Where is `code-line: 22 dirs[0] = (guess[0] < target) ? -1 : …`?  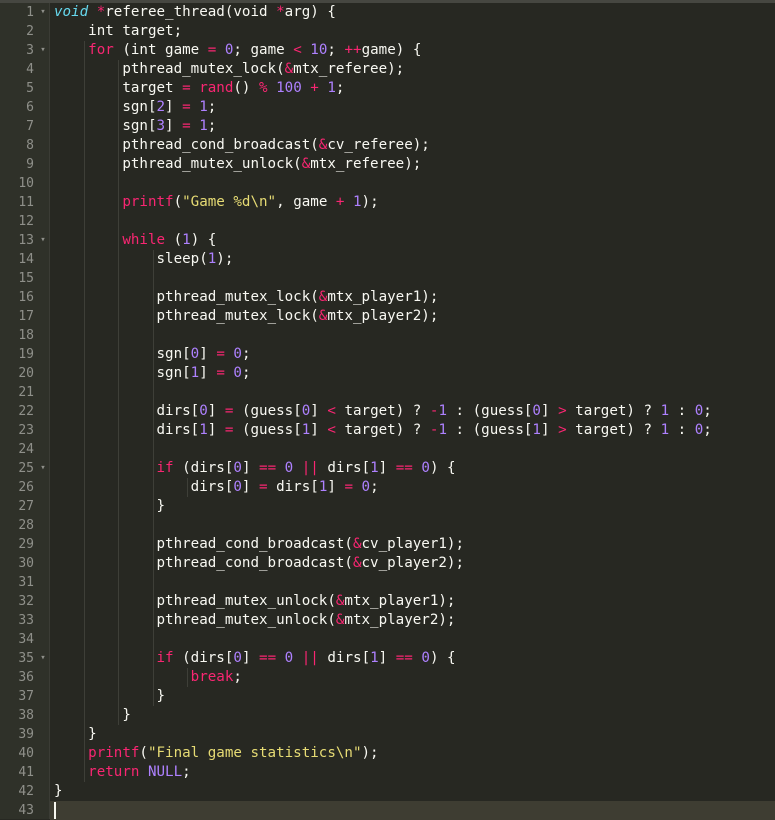
code-line: 22 dirs[0] = (guess[0] < target) ? -1 : … is located at coordinates (387, 411).